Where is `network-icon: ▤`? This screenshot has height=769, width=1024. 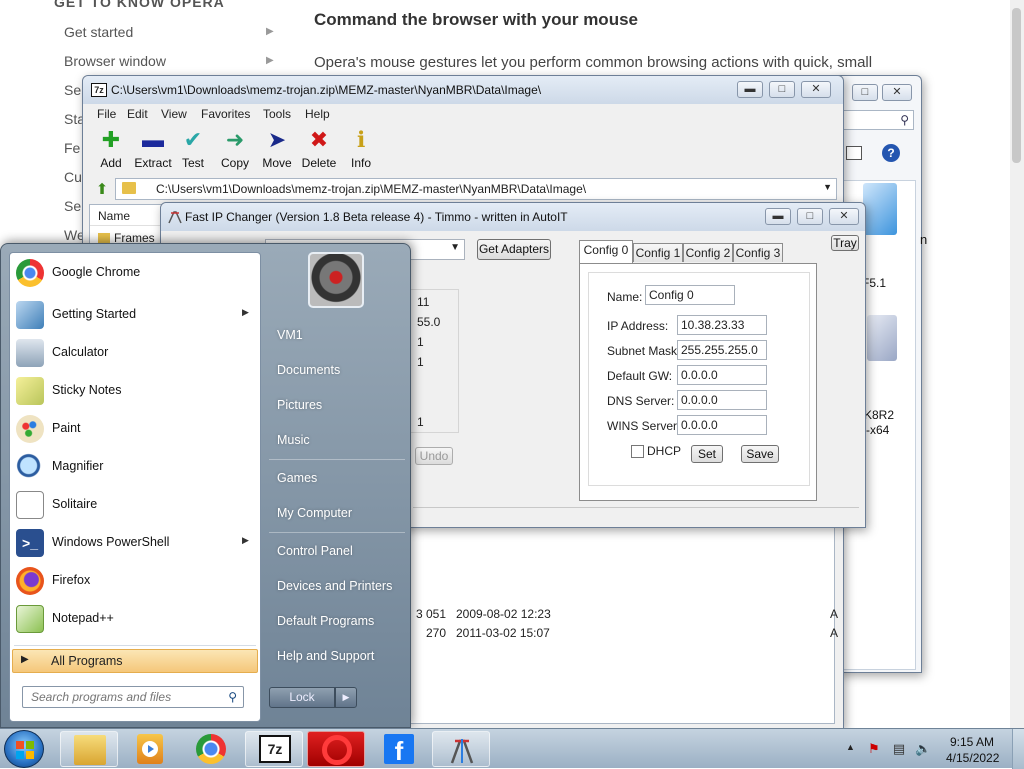
network-icon: ▤ is located at coordinates (899, 749).